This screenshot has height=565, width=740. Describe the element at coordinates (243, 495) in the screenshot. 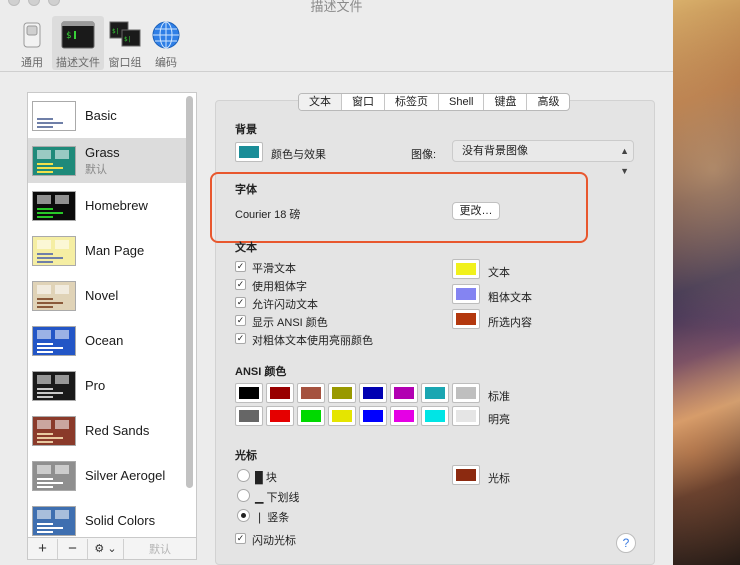

I see `cursor-underline-radio` at that location.